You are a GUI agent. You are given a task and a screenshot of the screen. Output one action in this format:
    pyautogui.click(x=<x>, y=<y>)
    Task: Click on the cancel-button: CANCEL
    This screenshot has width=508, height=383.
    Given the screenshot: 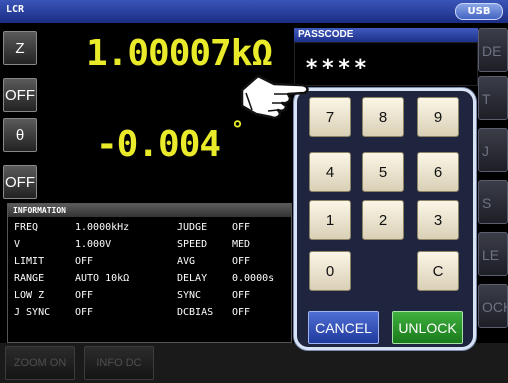 What is the action you would take?
    pyautogui.click(x=343, y=327)
    